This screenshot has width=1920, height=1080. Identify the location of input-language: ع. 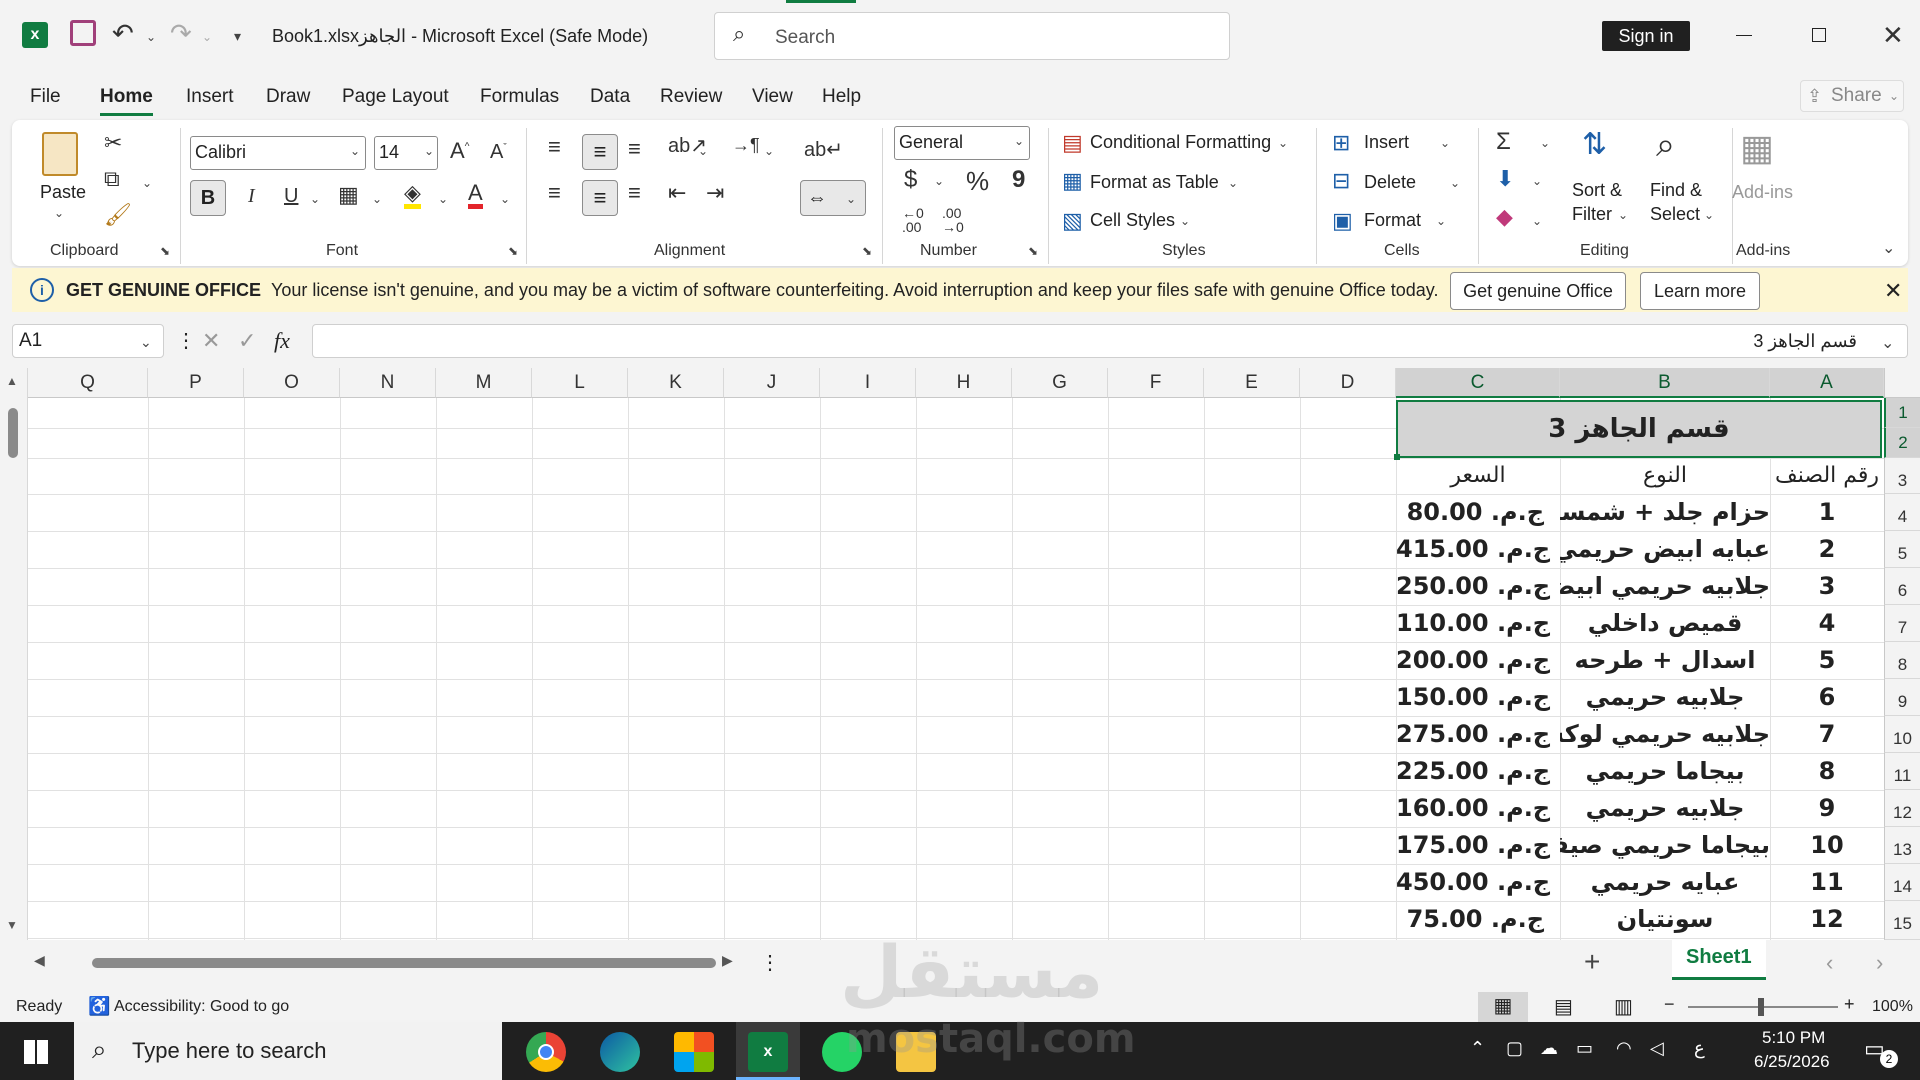
(1699, 1048).